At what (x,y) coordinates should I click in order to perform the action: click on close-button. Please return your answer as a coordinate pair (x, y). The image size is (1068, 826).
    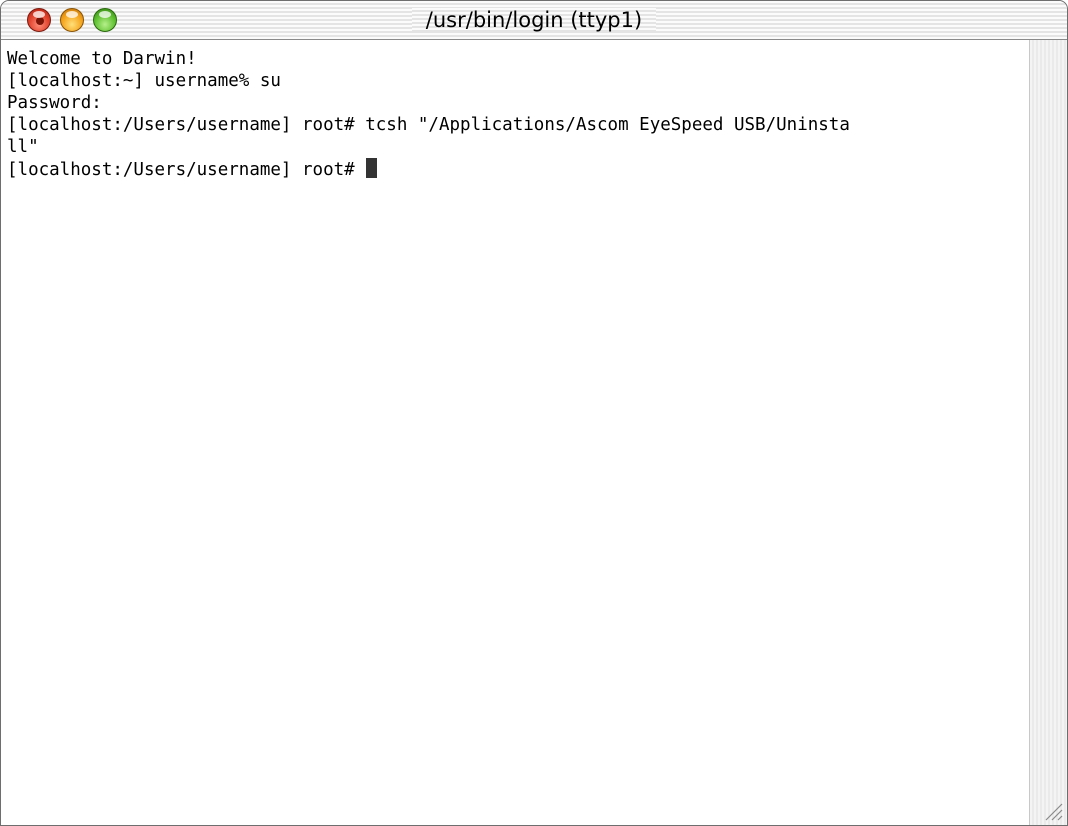
    Looking at the image, I should click on (39, 20).